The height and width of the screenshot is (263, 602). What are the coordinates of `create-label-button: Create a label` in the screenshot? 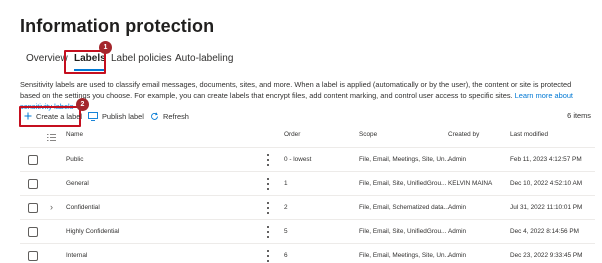 It's located at (53, 116).